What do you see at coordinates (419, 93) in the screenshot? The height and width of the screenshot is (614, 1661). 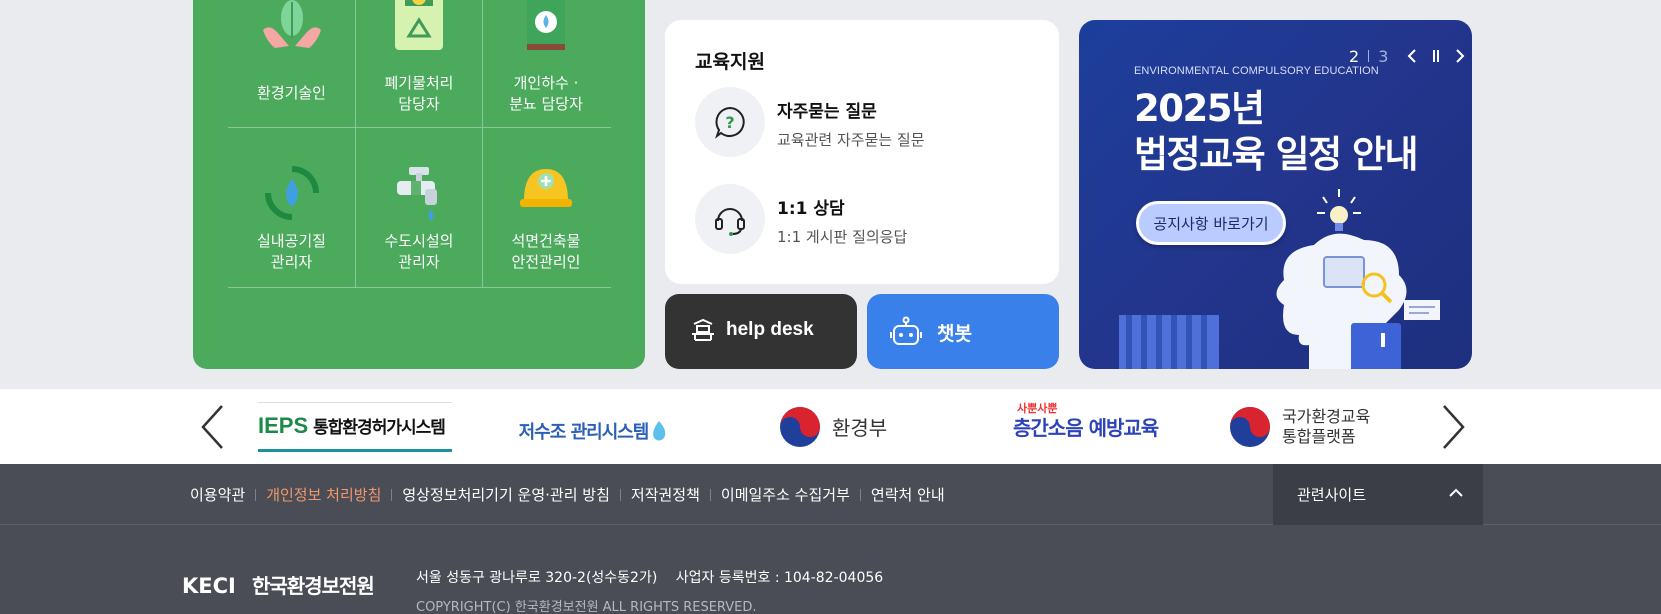 I see `target-label: 폐기물처리 담당자` at bounding box center [419, 93].